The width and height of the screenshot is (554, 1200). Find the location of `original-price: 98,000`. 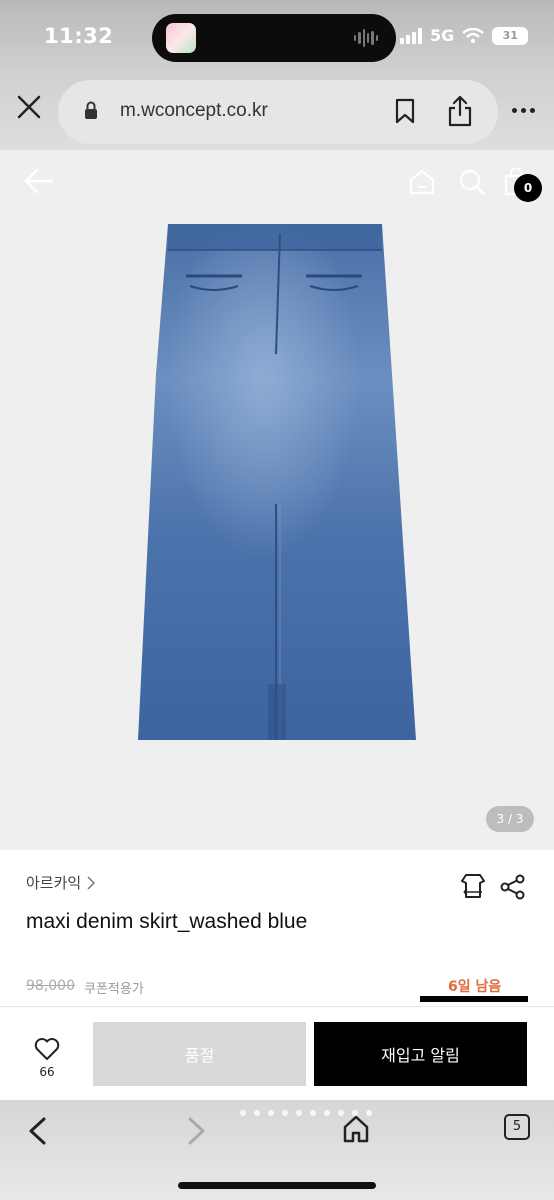

original-price: 98,000 is located at coordinates (50, 986).